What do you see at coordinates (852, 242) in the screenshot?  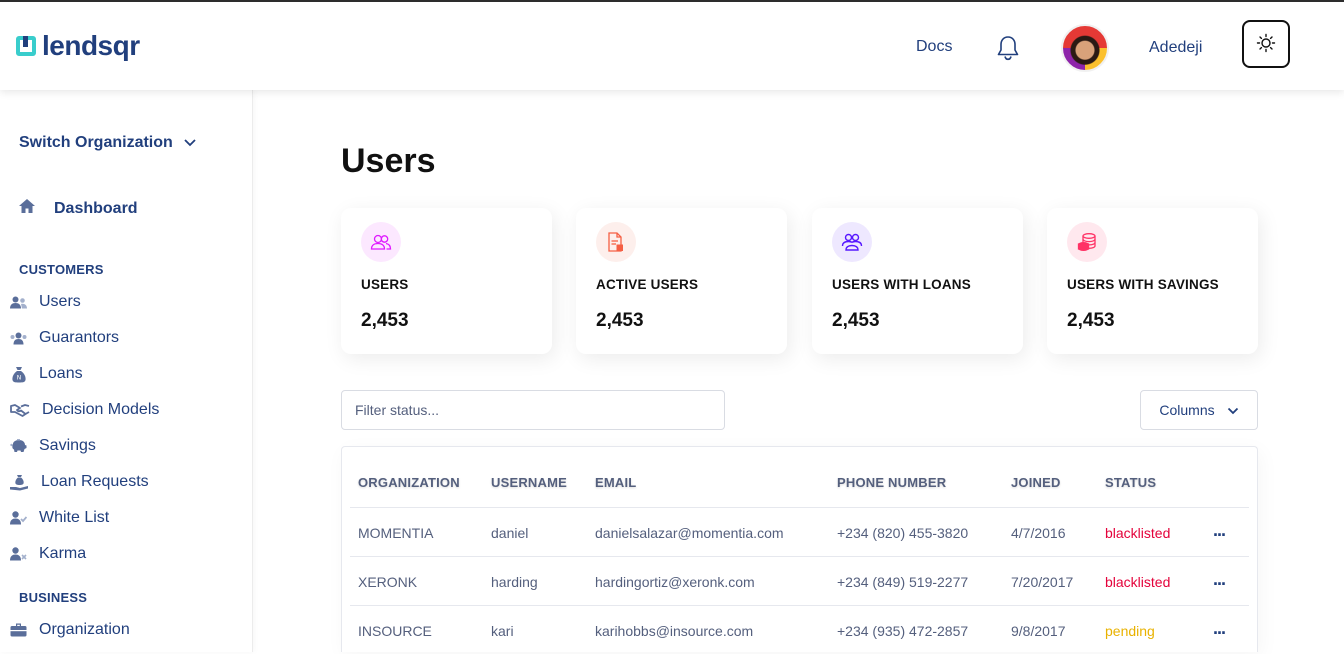 I see `group-icon` at bounding box center [852, 242].